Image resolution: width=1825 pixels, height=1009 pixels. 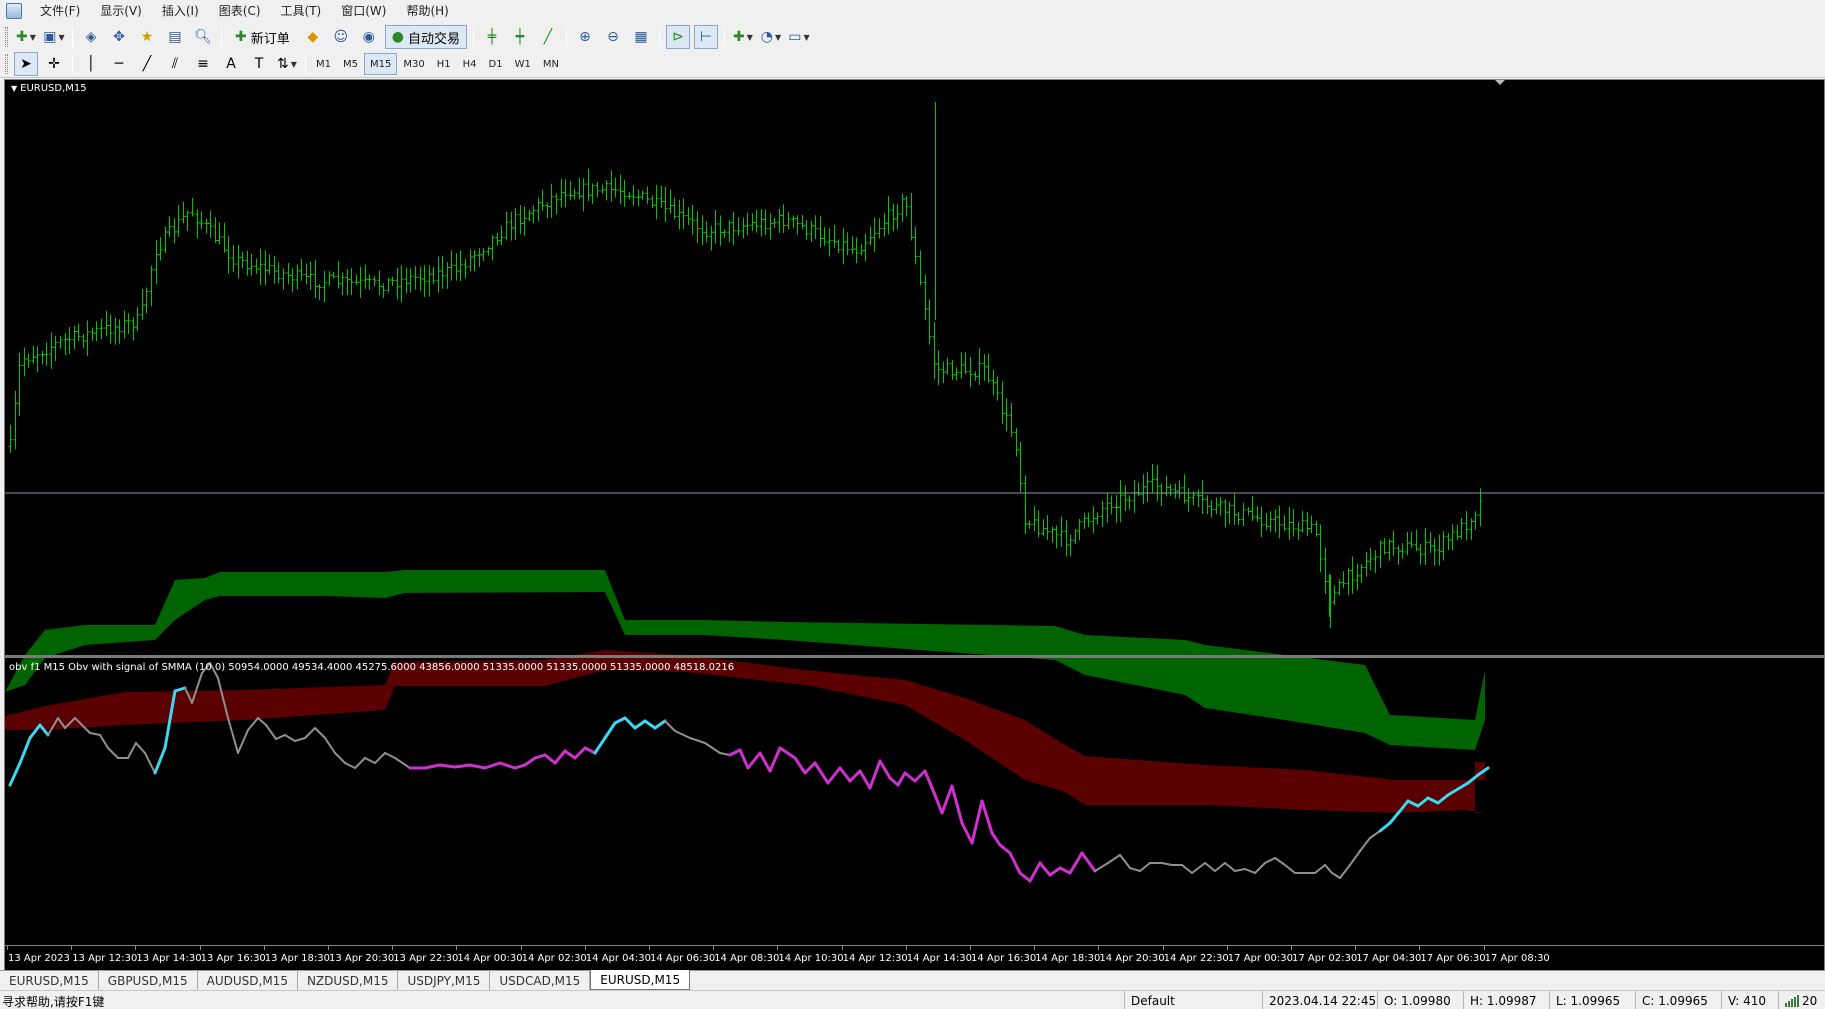 I want to click on status-volume: V: 410, so click(x=1749, y=1000).